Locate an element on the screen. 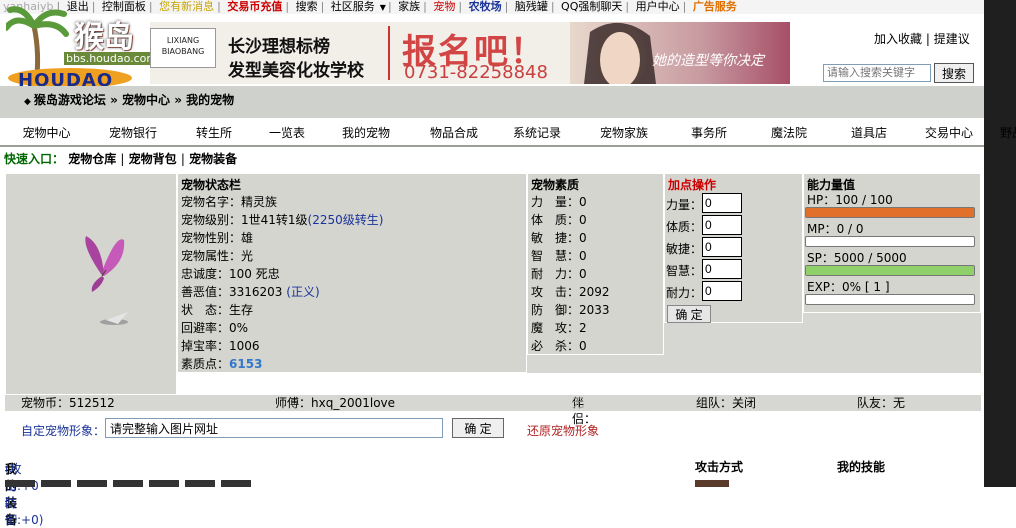 The width and height of the screenshot is (1016, 528). menu-system-log: 系统记录 is located at coordinates (537, 133).